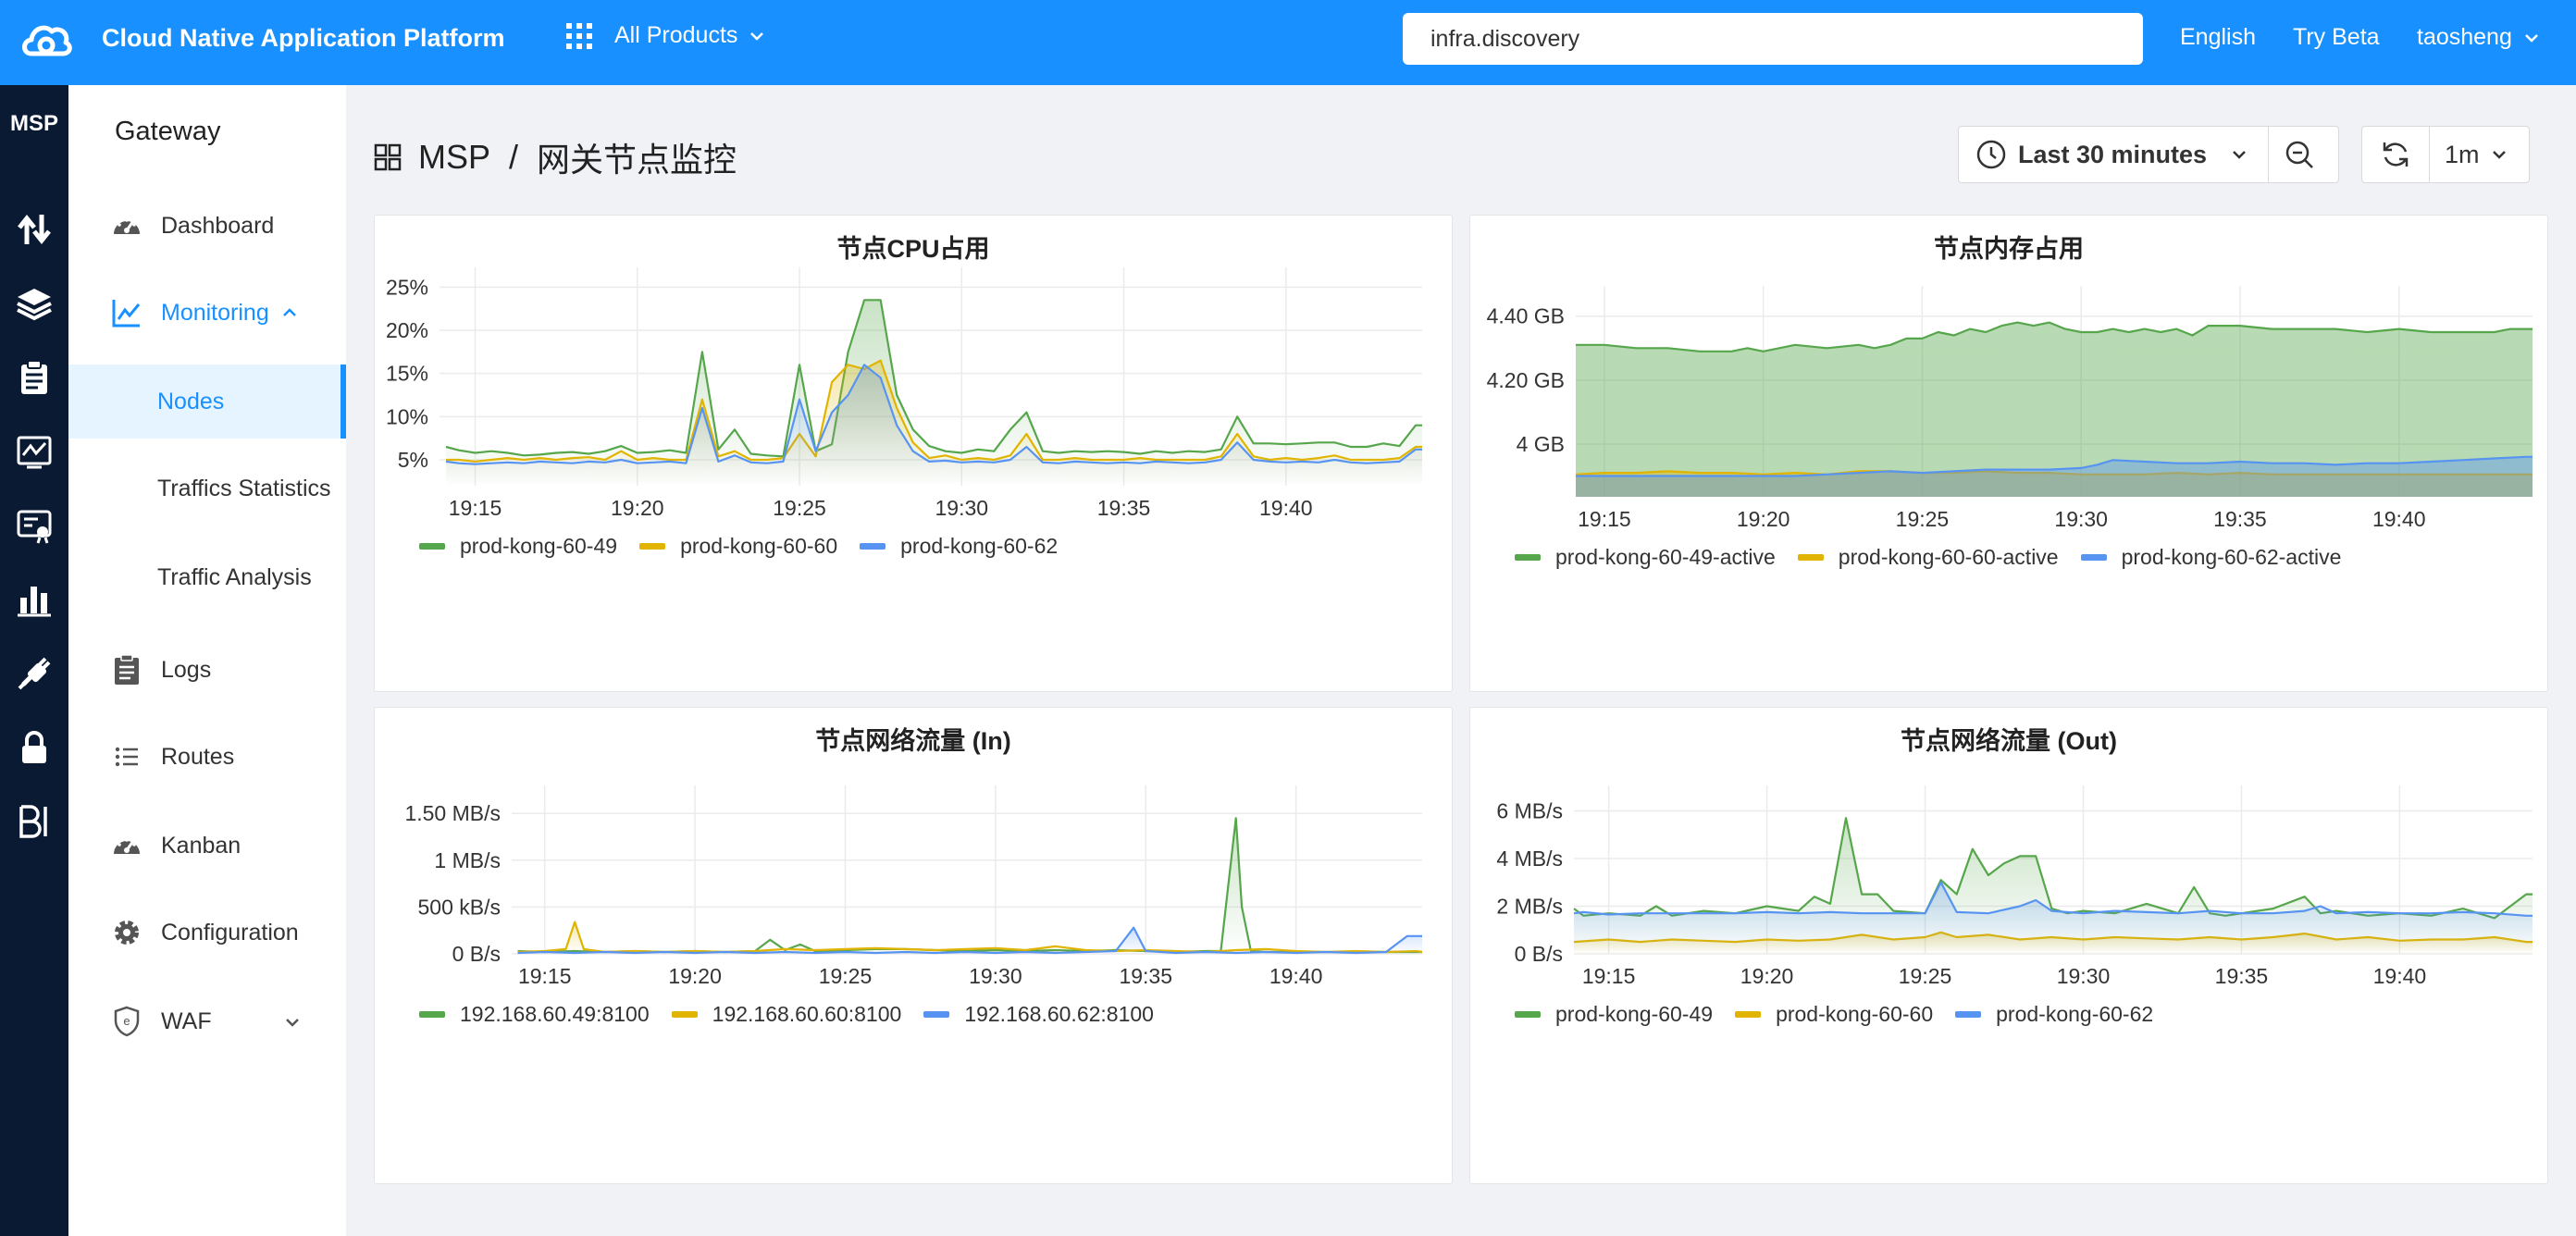 The height and width of the screenshot is (1236, 2576). Describe the element at coordinates (207, 402) in the screenshot. I see `sidebar-item-nodes: Nodes` at that location.